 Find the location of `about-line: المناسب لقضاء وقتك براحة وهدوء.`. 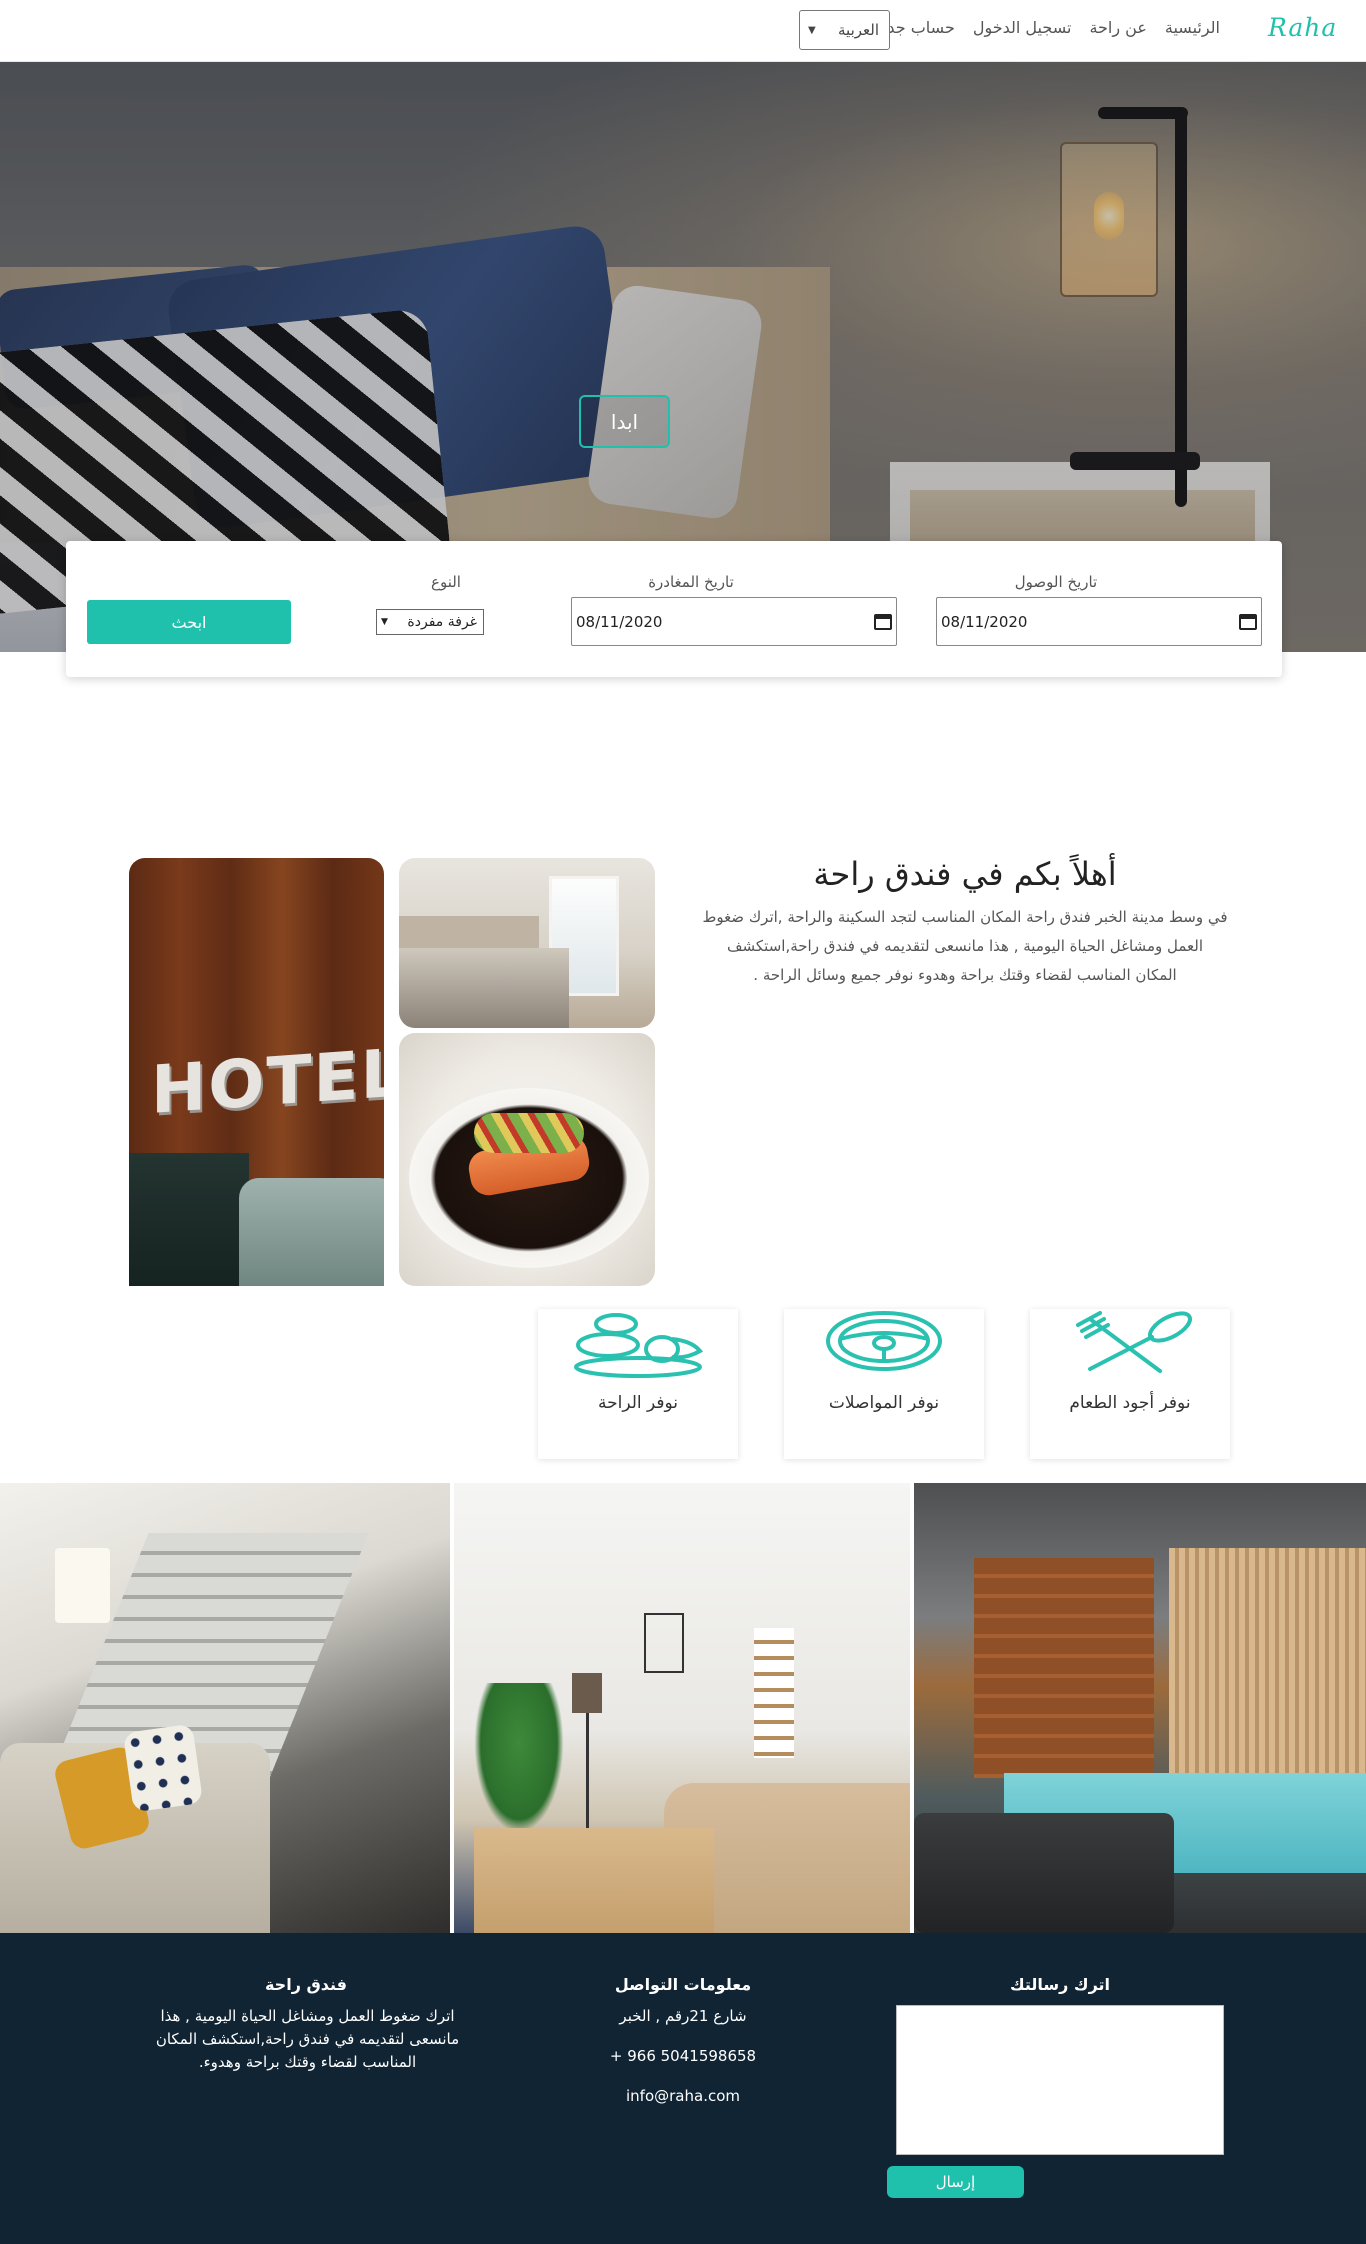

about-line: المناسب لقضاء وقتك براحة وهدوء. is located at coordinates (307, 2062).